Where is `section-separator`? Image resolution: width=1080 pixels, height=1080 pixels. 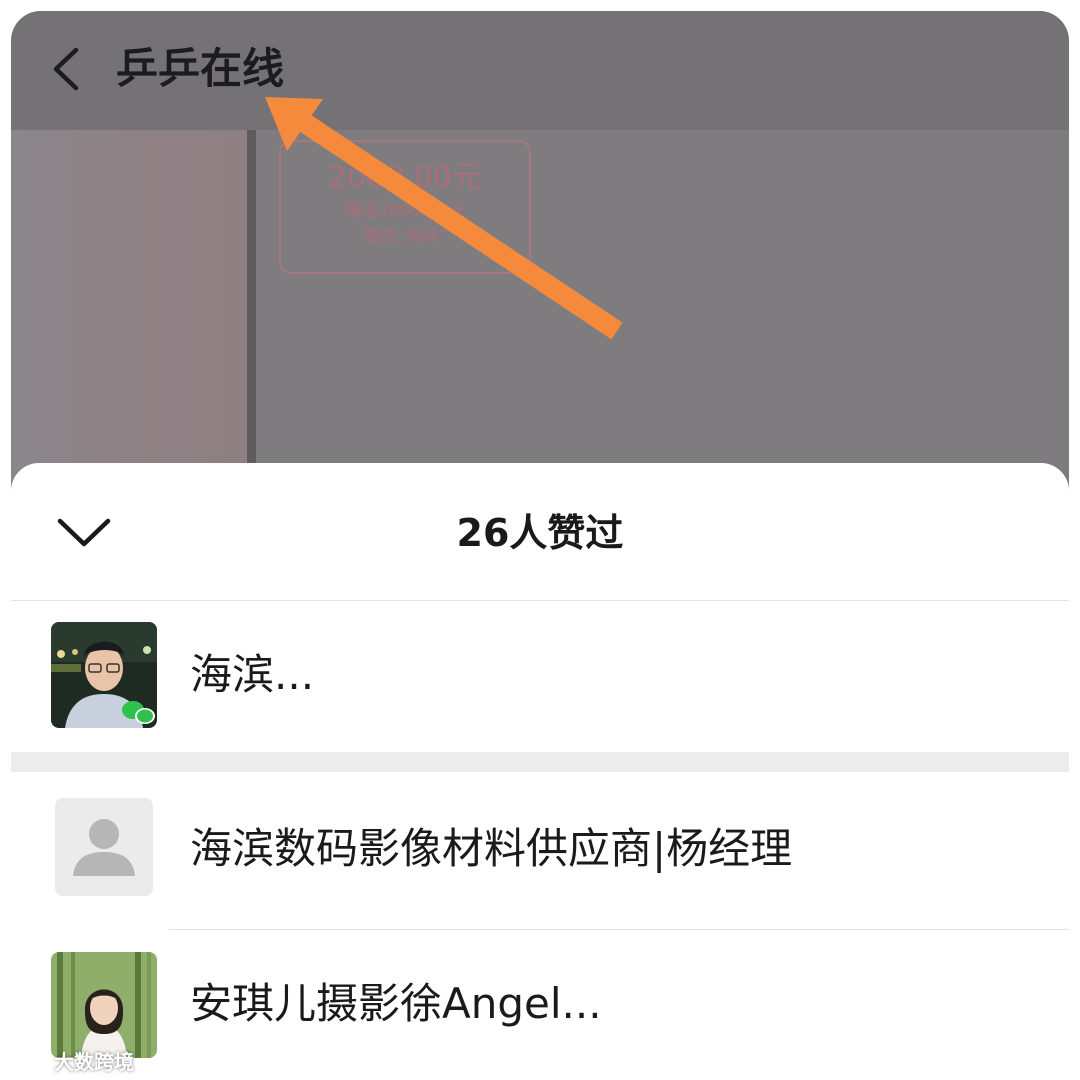 section-separator is located at coordinates (540, 762).